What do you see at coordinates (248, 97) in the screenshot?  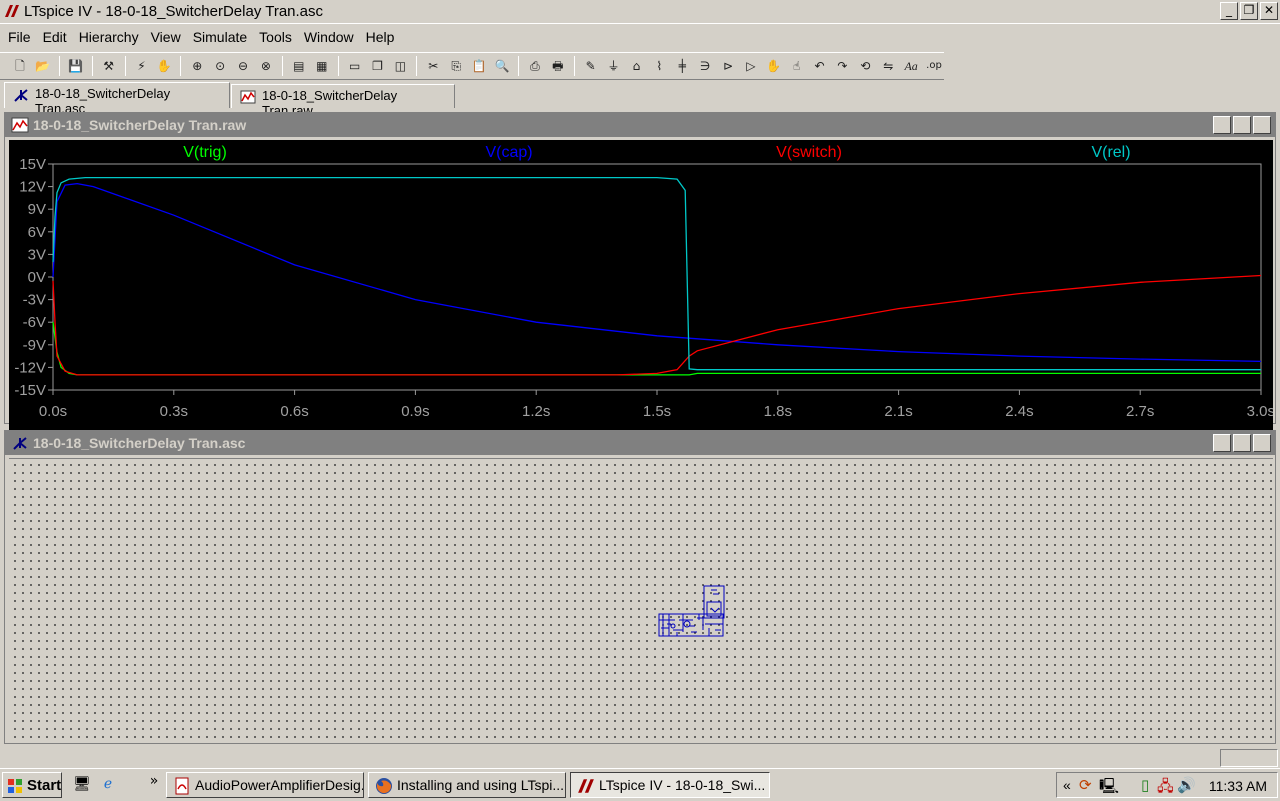 I see `waveform-icon` at bounding box center [248, 97].